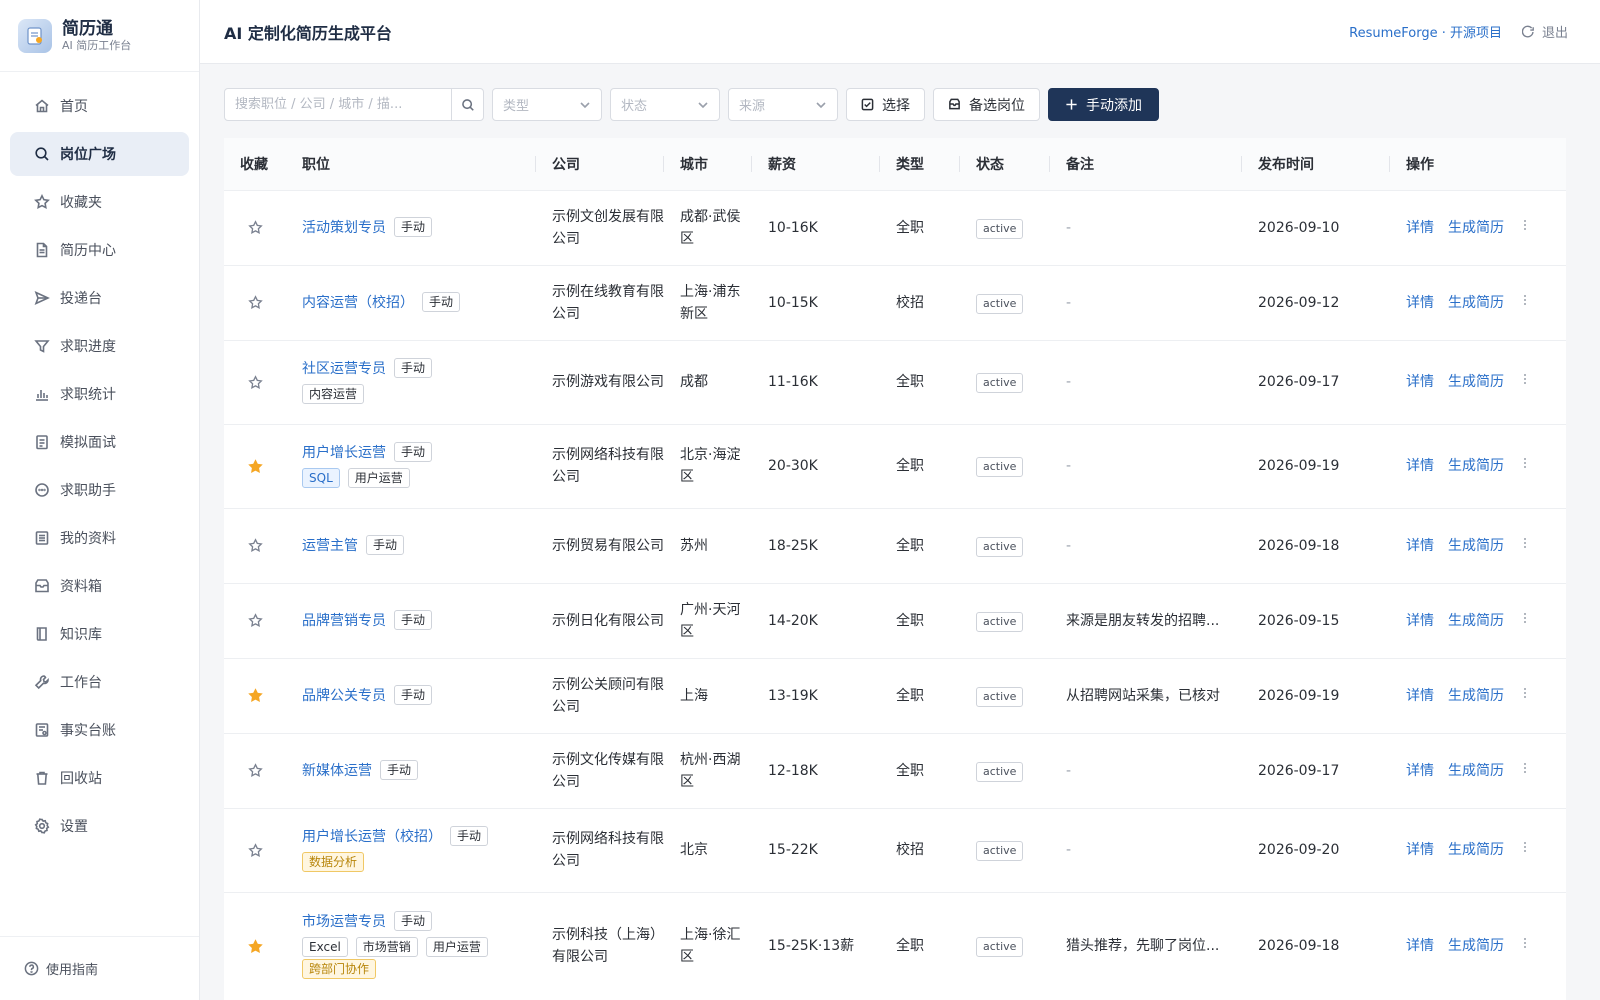 The image size is (1600, 1000). I want to click on sidebar-item-6: 求职统计, so click(99, 394).